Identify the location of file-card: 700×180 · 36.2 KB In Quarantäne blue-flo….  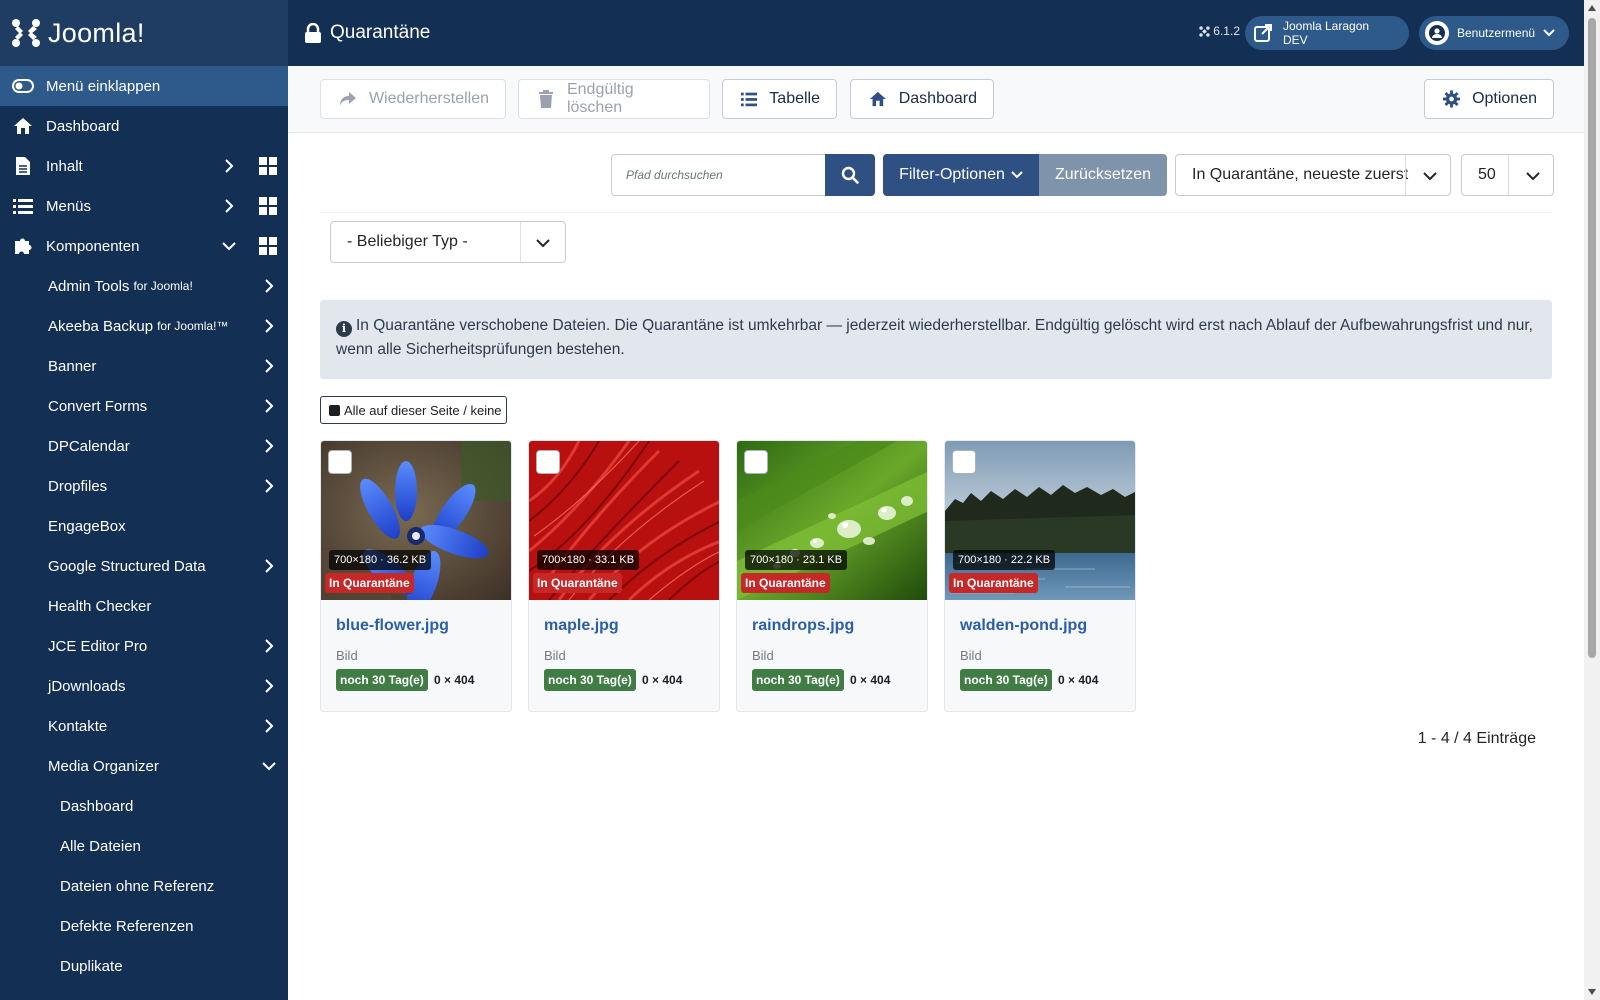
(416, 576).